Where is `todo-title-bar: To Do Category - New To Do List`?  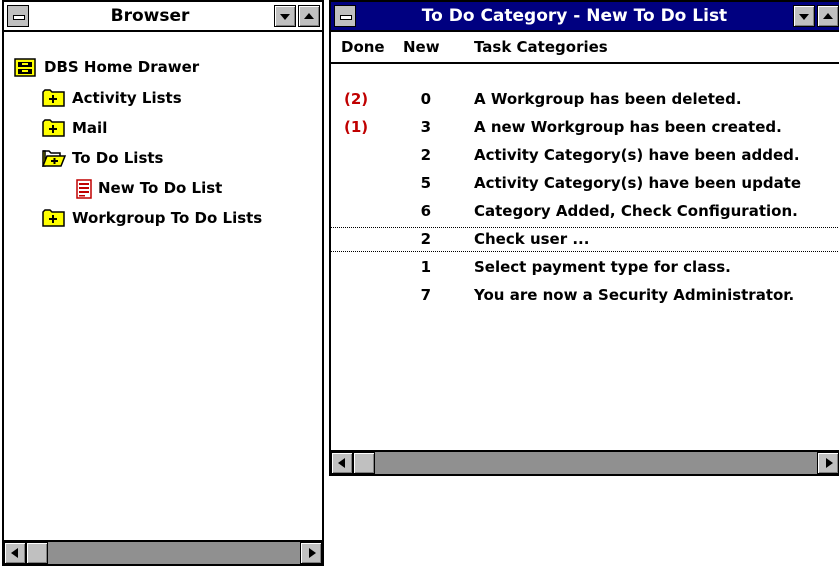 todo-title-bar: To Do Category - New To Do List is located at coordinates (585, 17).